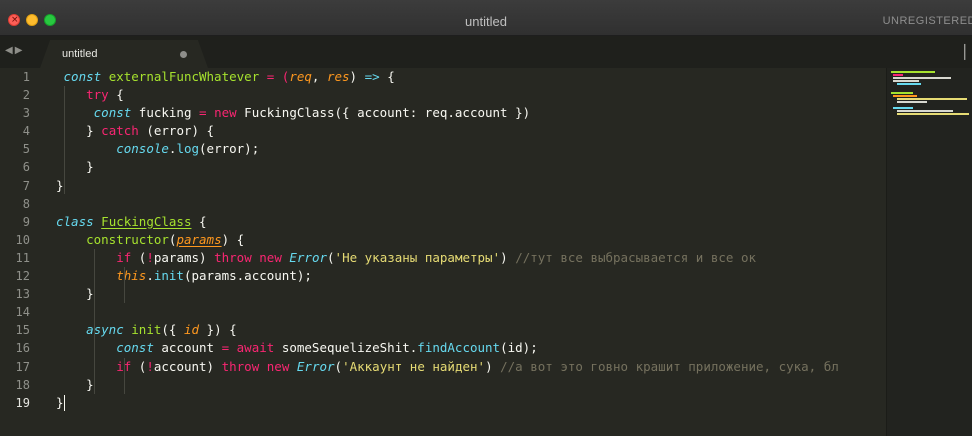  I want to click on line-number: 8, so click(26, 203).